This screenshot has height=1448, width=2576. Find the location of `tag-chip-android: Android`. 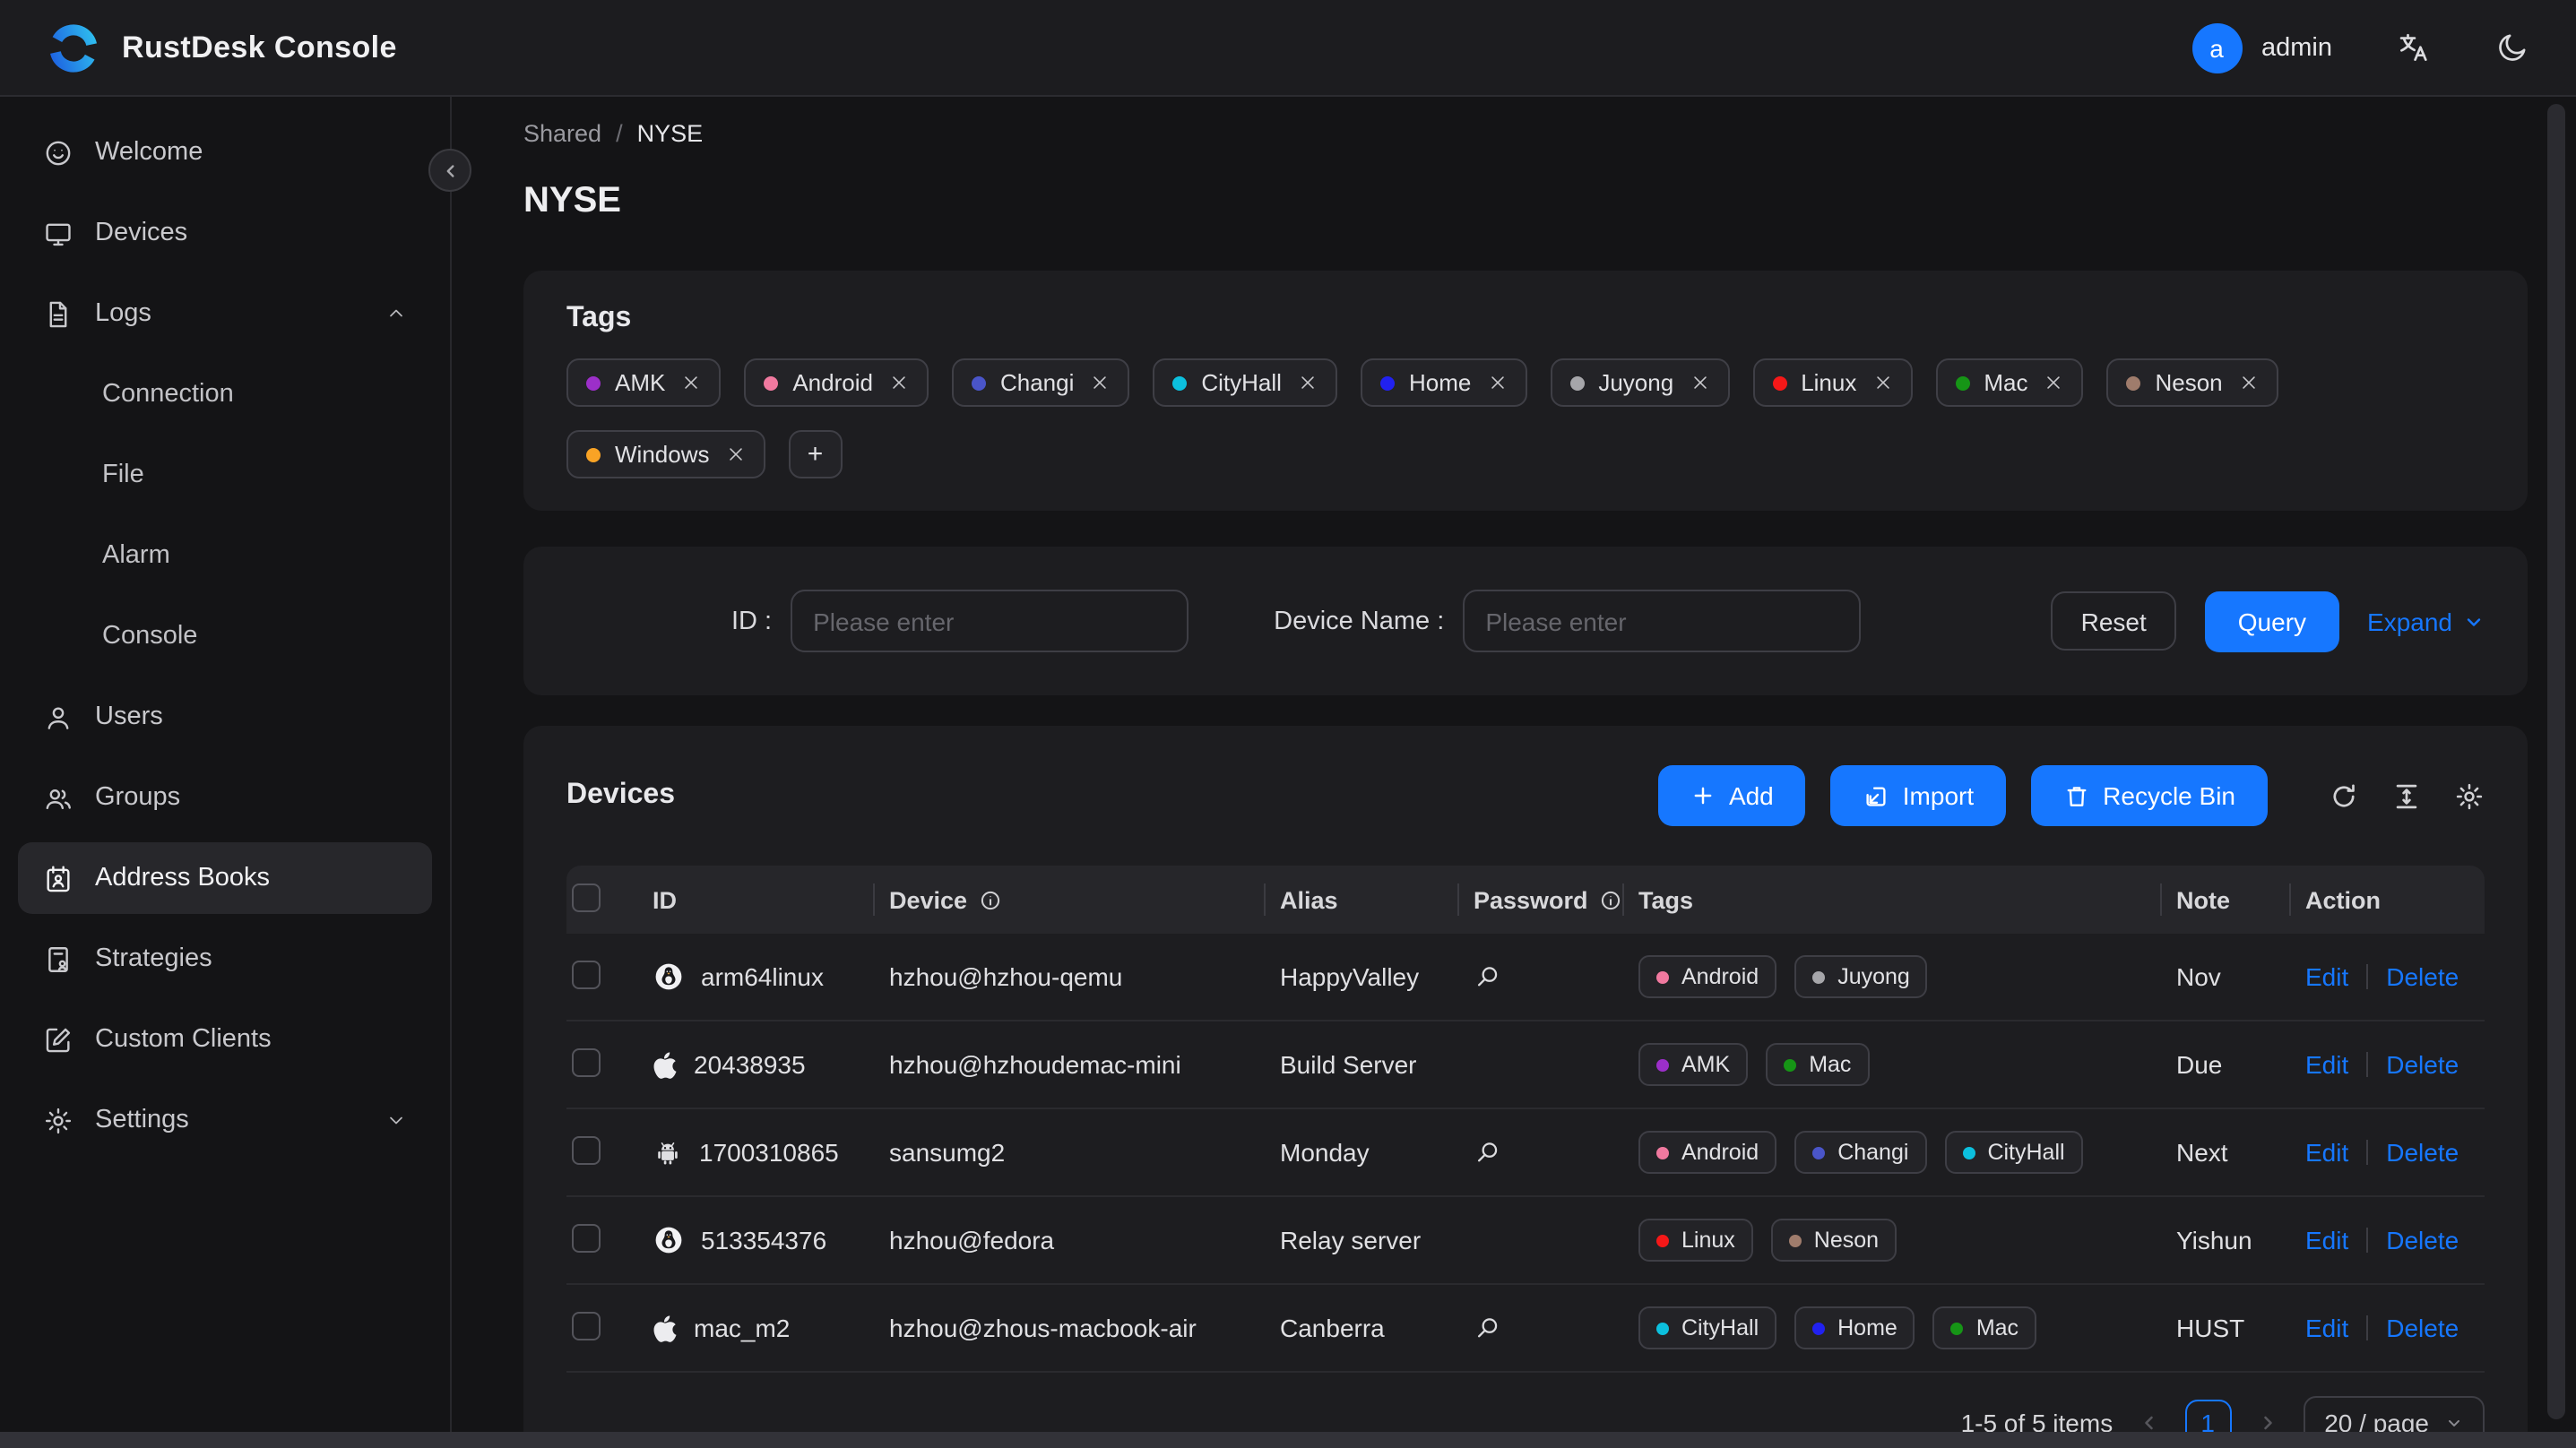

tag-chip-android: Android is located at coordinates (836, 382).